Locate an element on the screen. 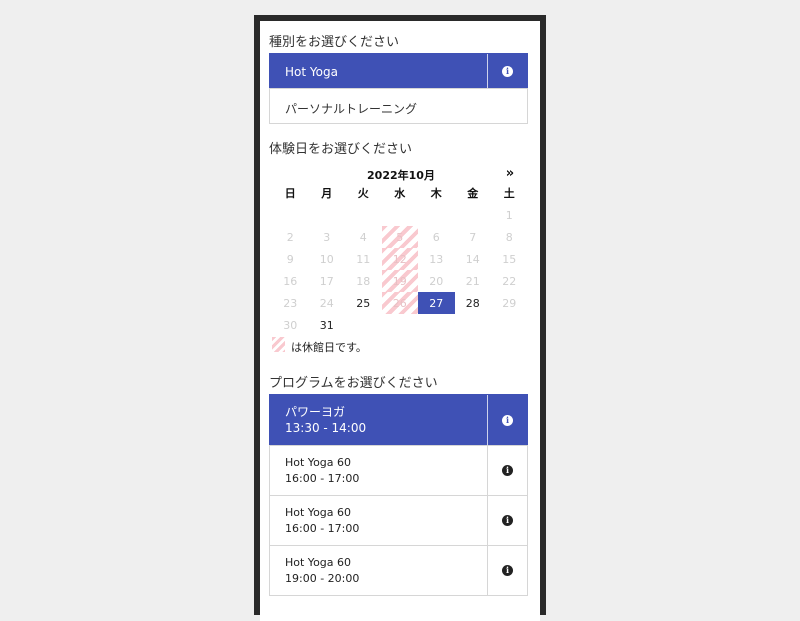 This screenshot has width=800, height=621. program-option: パワーヨガ 13:30 - 14:00 i is located at coordinates (398, 420).